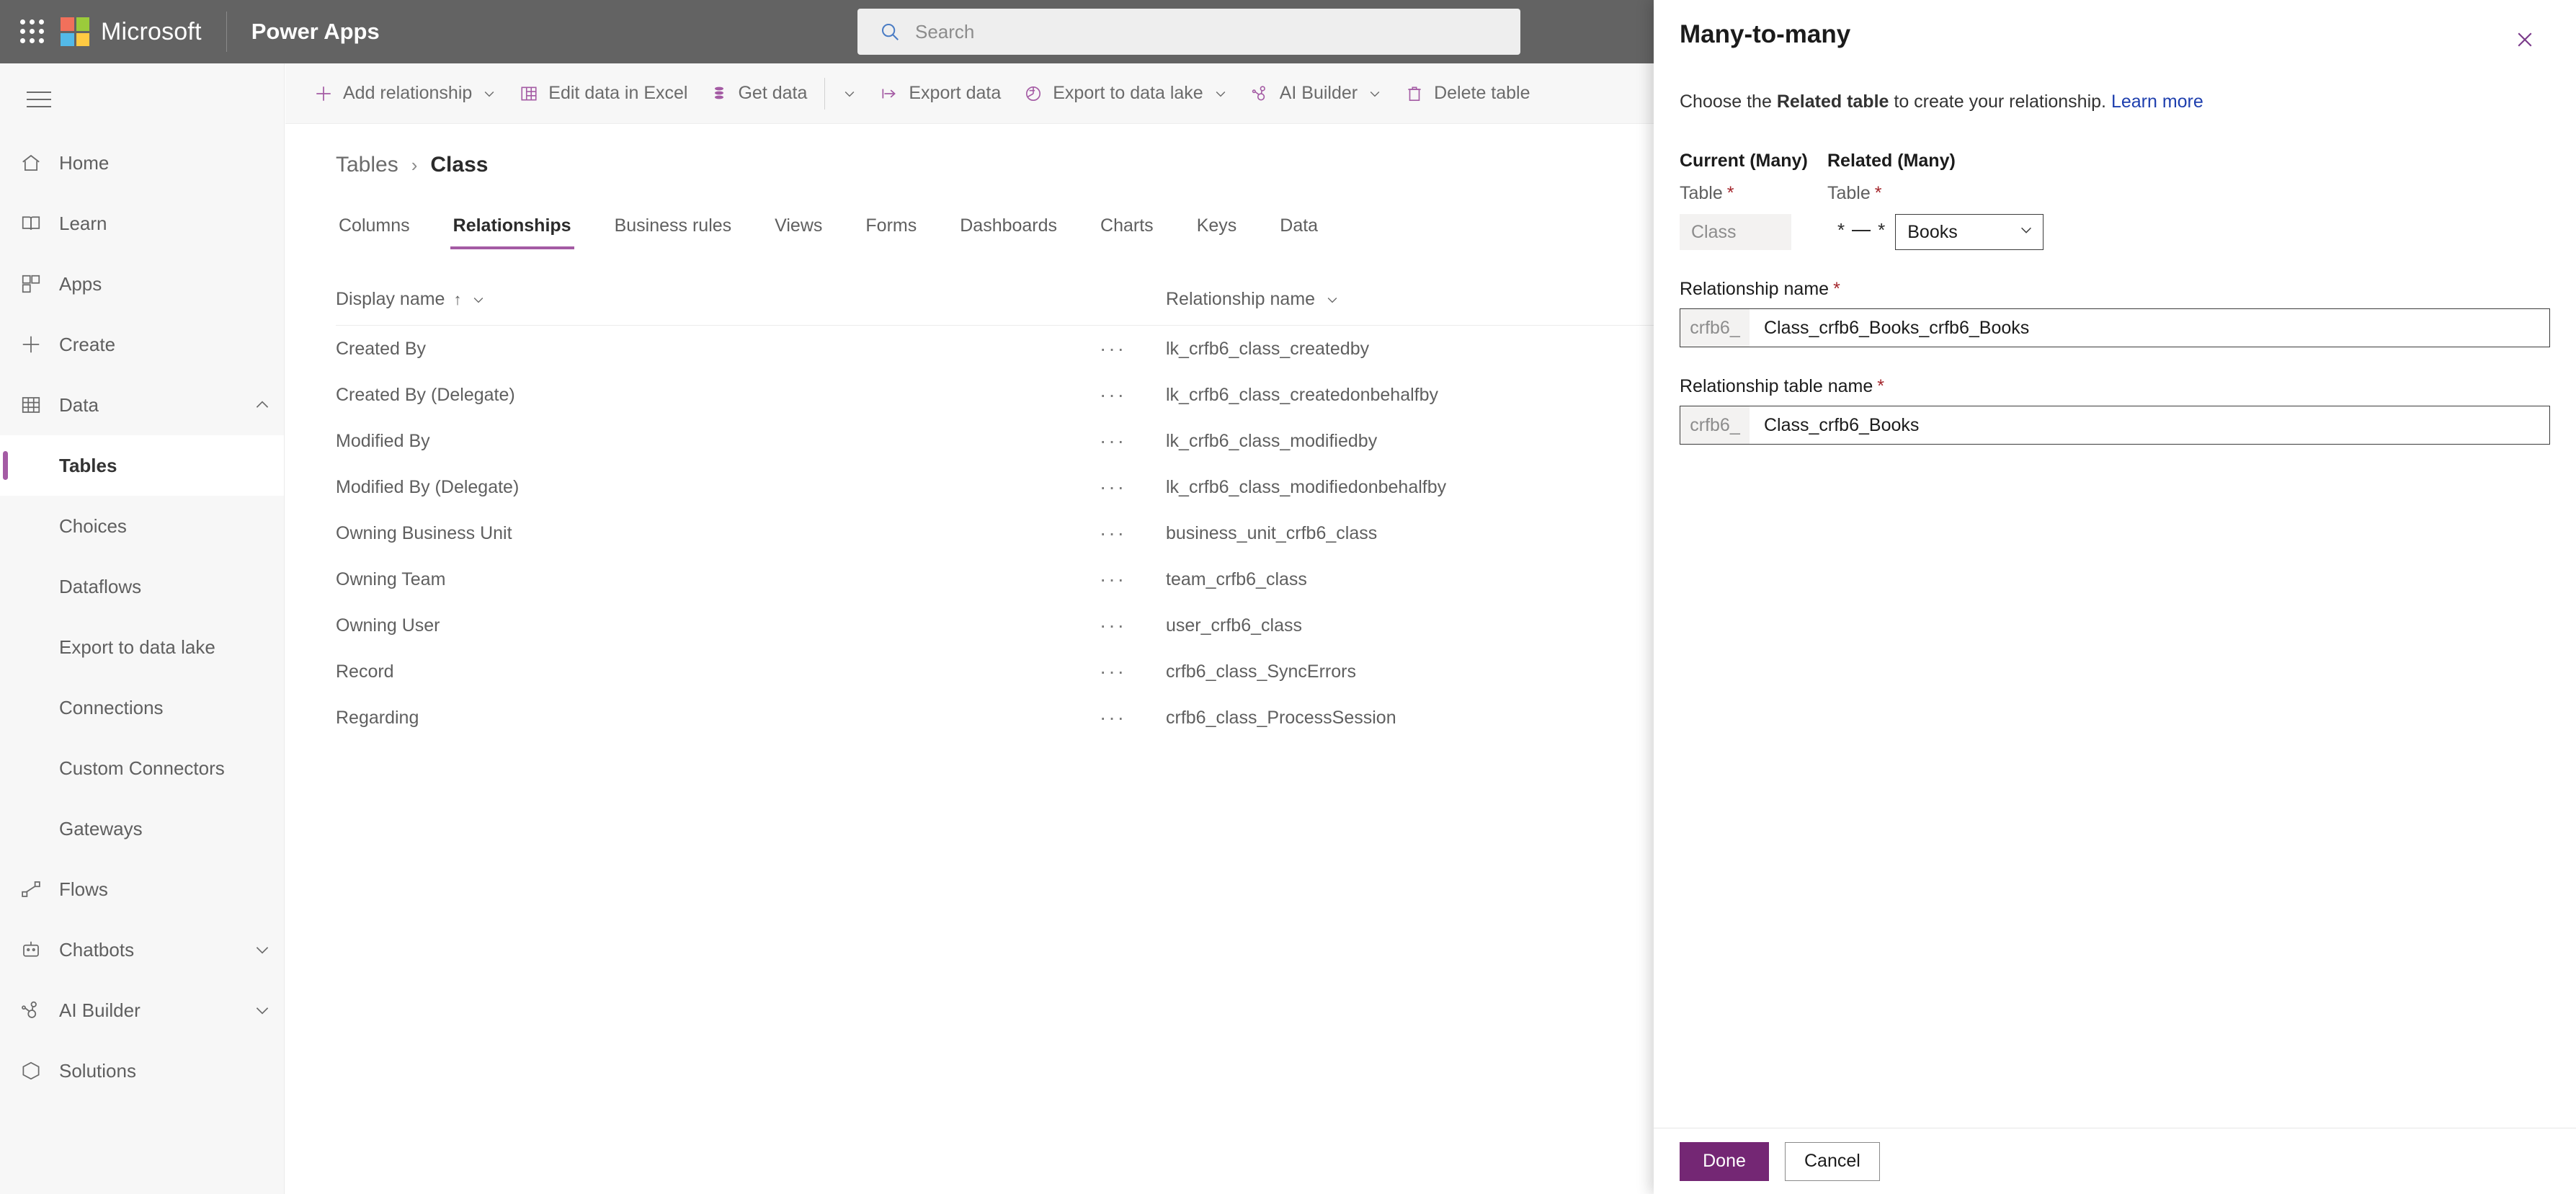  Describe the element at coordinates (83, 223) in the screenshot. I see `sidebar-item-label: Learn` at that location.